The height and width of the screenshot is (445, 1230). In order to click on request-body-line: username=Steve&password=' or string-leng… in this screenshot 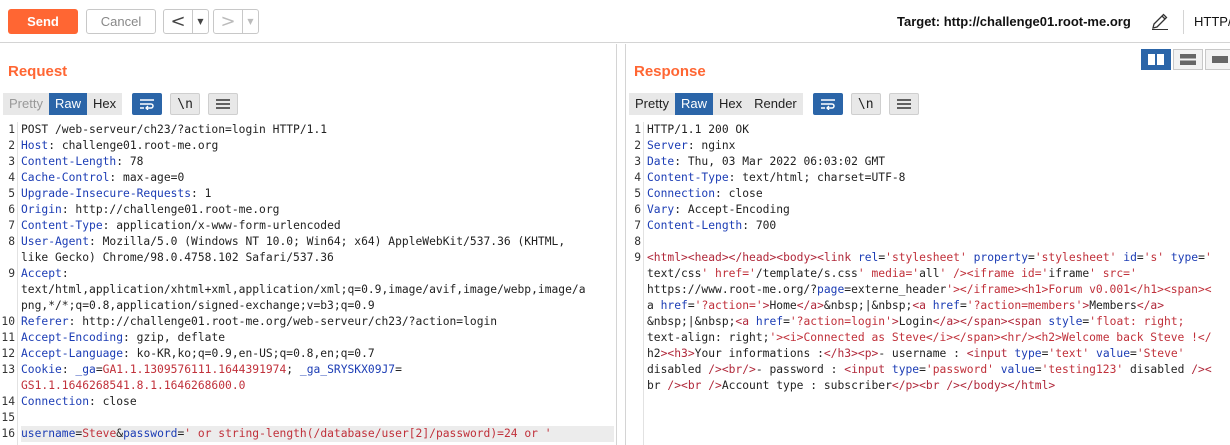, I will do `click(317, 434)`.